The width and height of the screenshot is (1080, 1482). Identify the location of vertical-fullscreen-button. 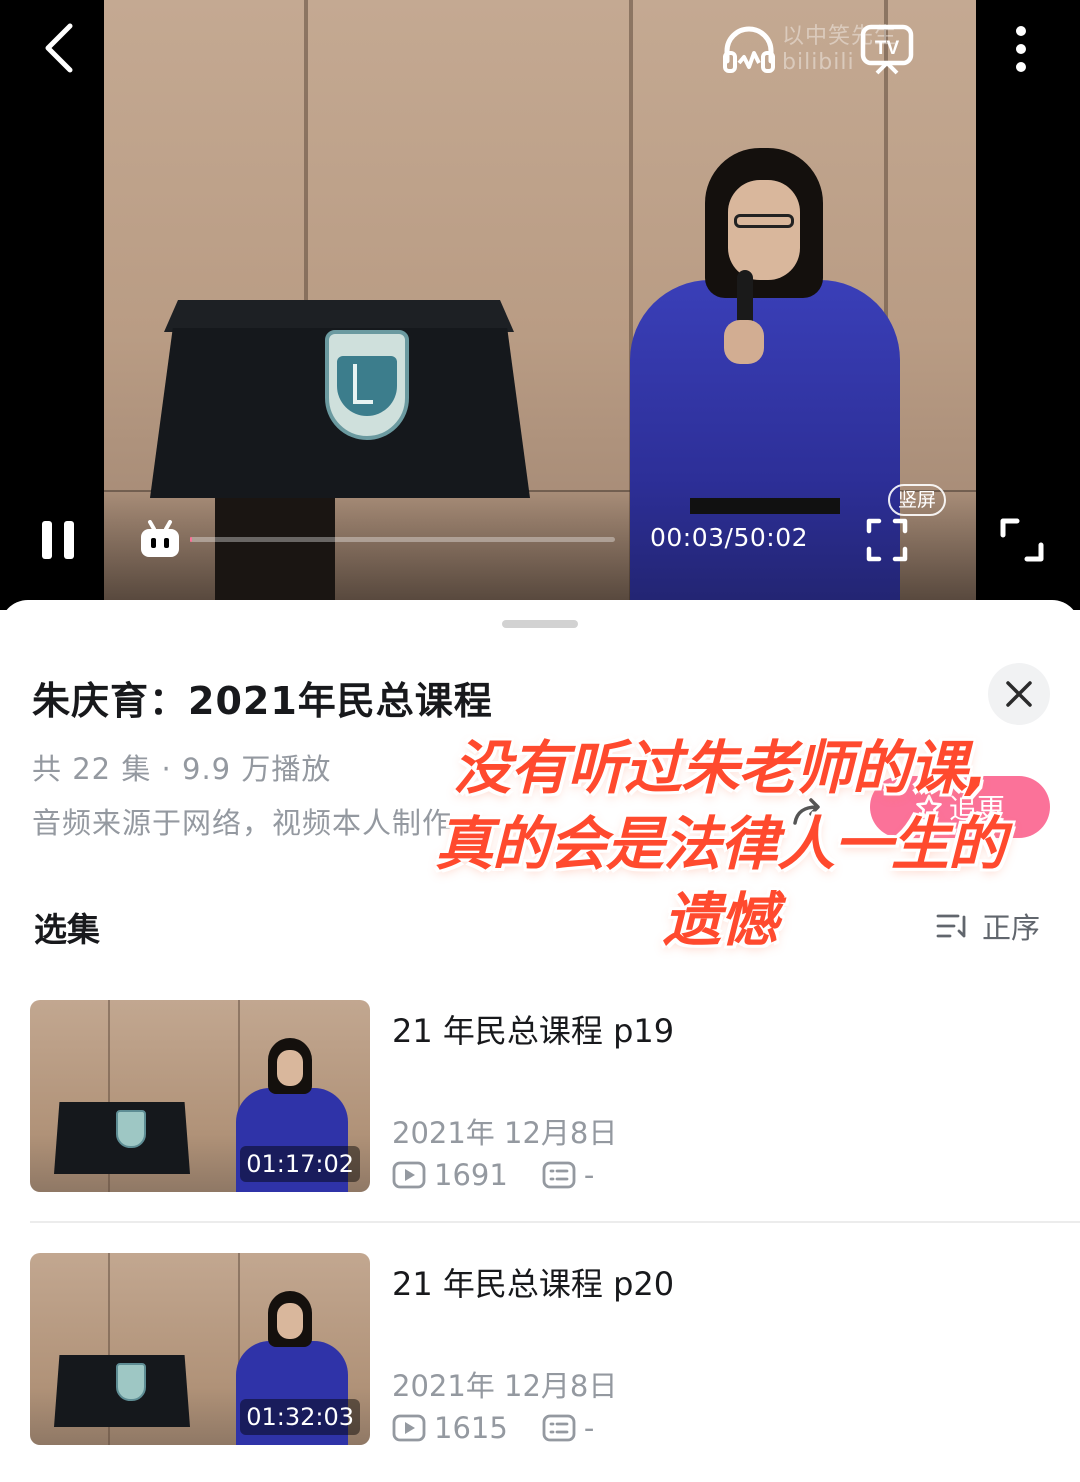
(887, 540).